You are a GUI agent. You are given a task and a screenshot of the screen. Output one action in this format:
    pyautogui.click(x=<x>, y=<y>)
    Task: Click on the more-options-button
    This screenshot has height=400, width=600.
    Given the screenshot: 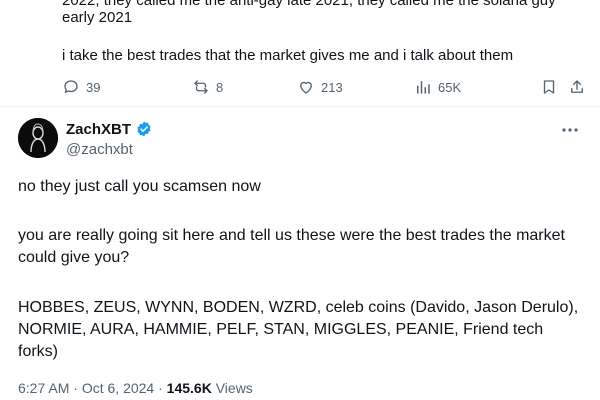 What is the action you would take?
    pyautogui.click(x=570, y=130)
    